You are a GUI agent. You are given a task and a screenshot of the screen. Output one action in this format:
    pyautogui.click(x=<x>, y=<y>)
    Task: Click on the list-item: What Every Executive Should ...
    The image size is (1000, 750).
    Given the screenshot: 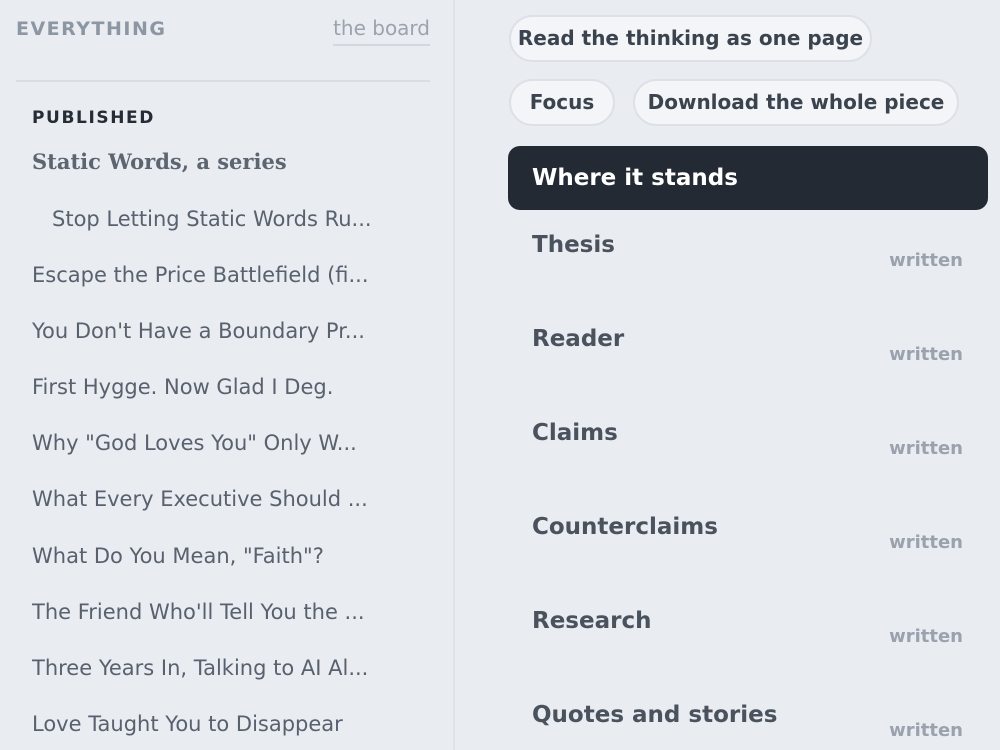 What is the action you would take?
    pyautogui.click(x=222, y=499)
    